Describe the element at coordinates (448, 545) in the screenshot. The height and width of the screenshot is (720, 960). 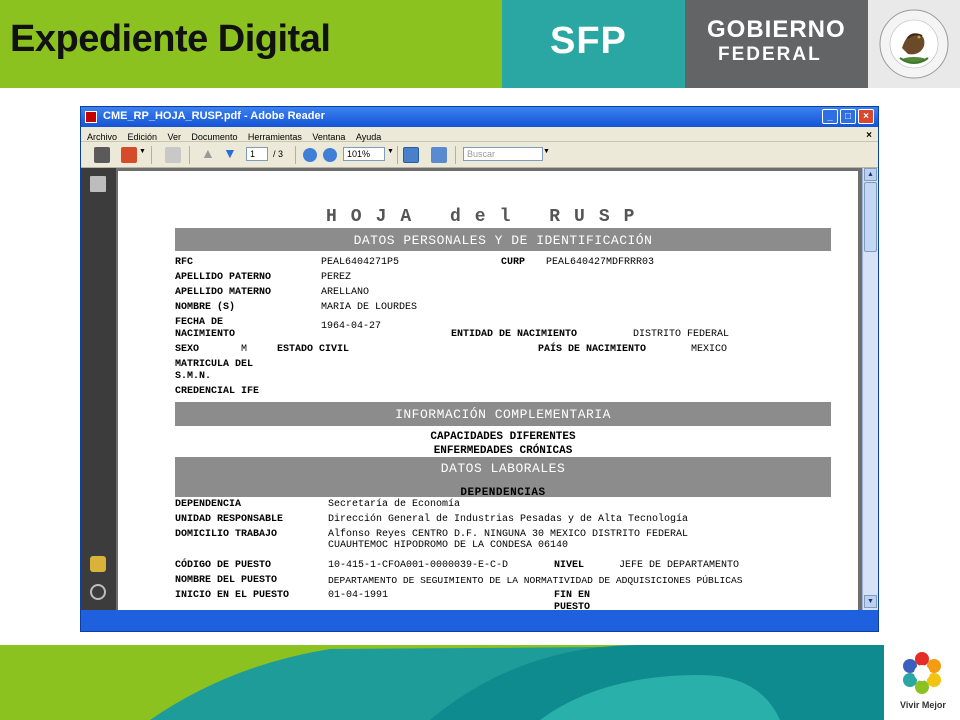
I see `domicilio-value-line2: CUAUHTEMOC HIPODROMO DE LA CONDESA 06140` at that location.